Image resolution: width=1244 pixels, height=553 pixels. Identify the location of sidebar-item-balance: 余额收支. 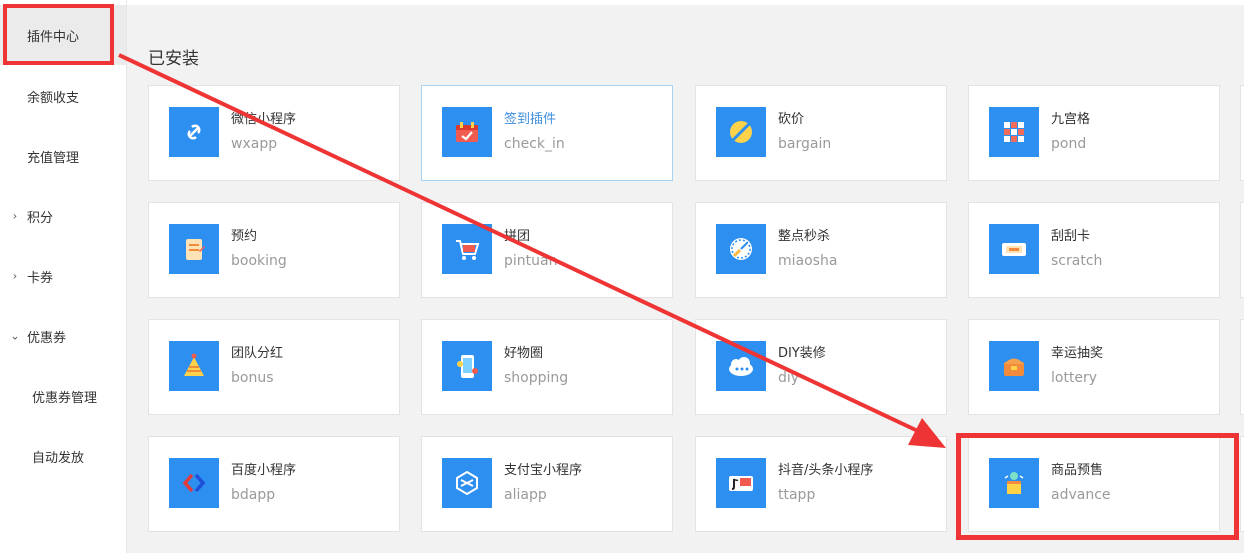
(63, 96).